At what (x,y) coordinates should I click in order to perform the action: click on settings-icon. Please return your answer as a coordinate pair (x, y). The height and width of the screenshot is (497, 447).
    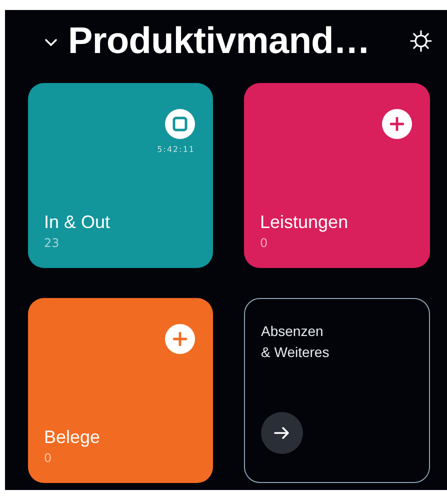
    Looking at the image, I should click on (421, 41).